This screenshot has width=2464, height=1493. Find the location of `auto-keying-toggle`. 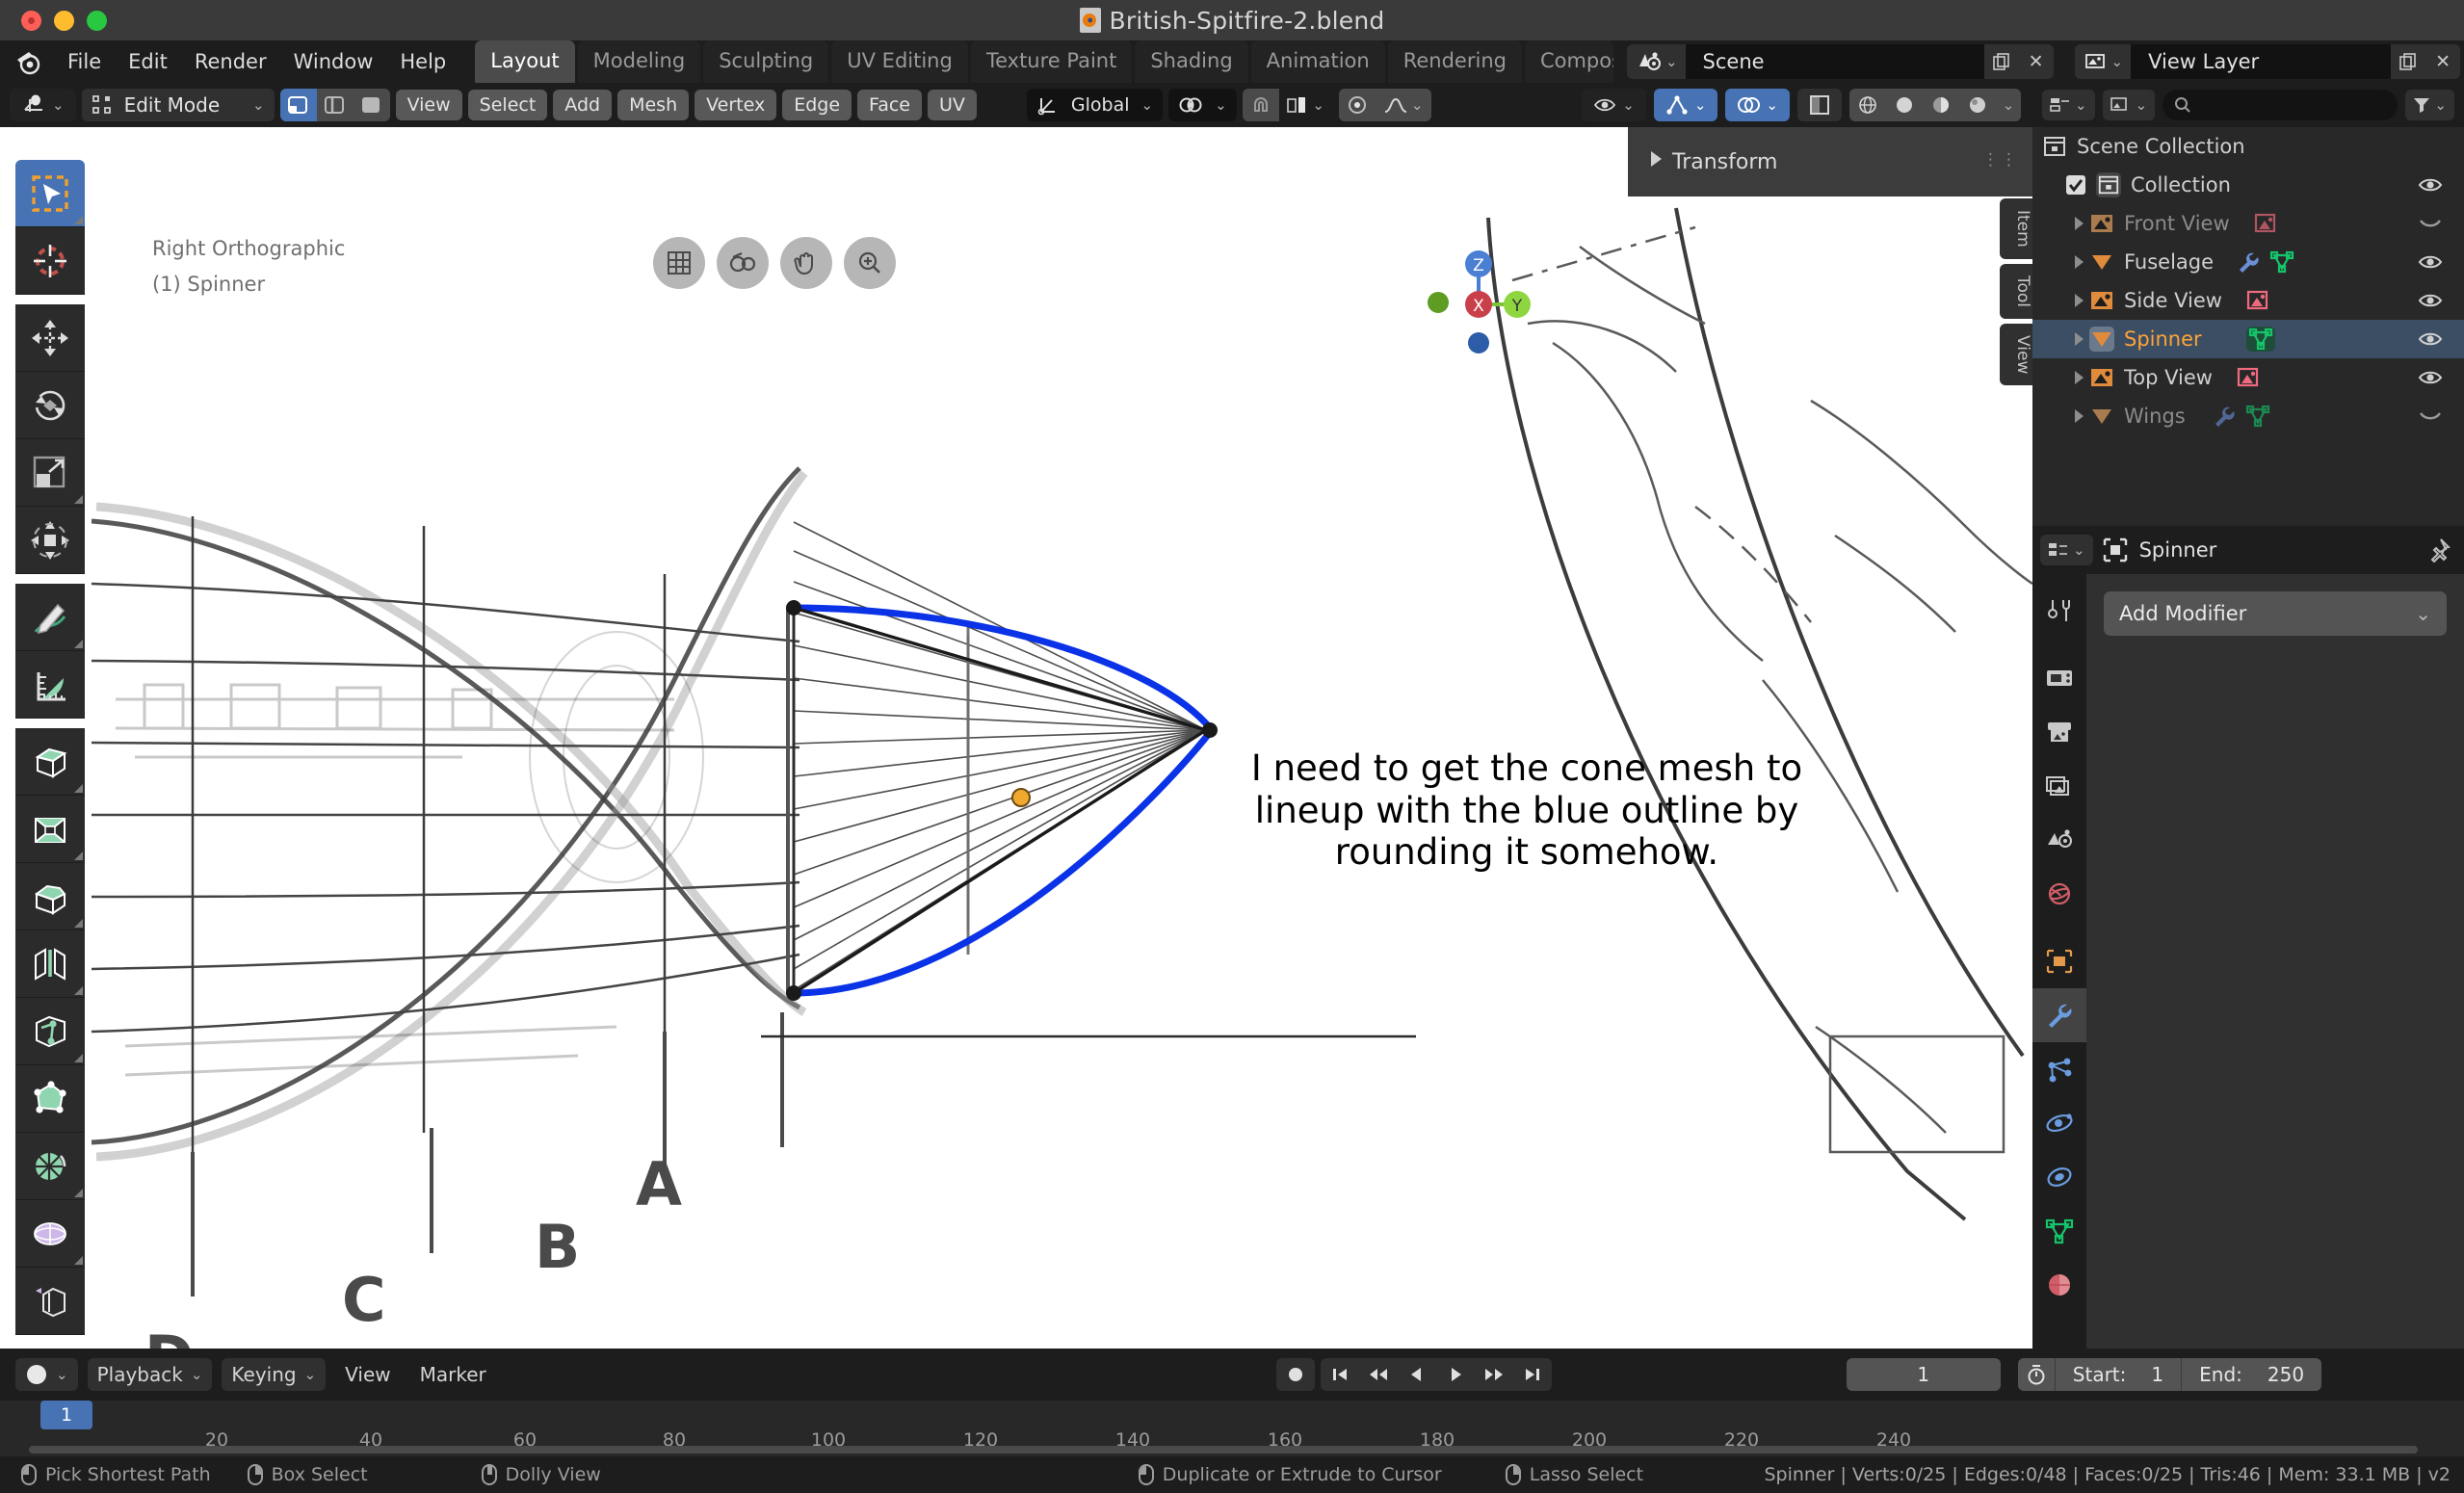

auto-keying-toggle is located at coordinates (1295, 1375).